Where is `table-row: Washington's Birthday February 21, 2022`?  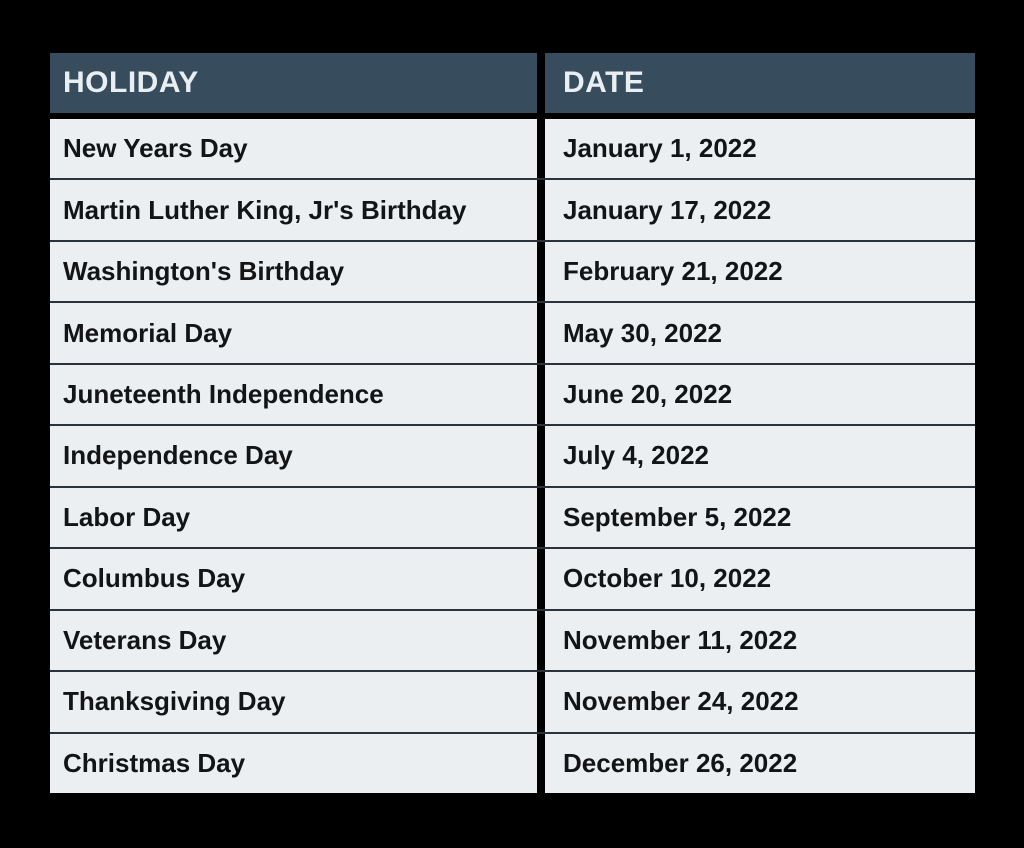
table-row: Washington's Birthday February 21, 2022 is located at coordinates (512, 270).